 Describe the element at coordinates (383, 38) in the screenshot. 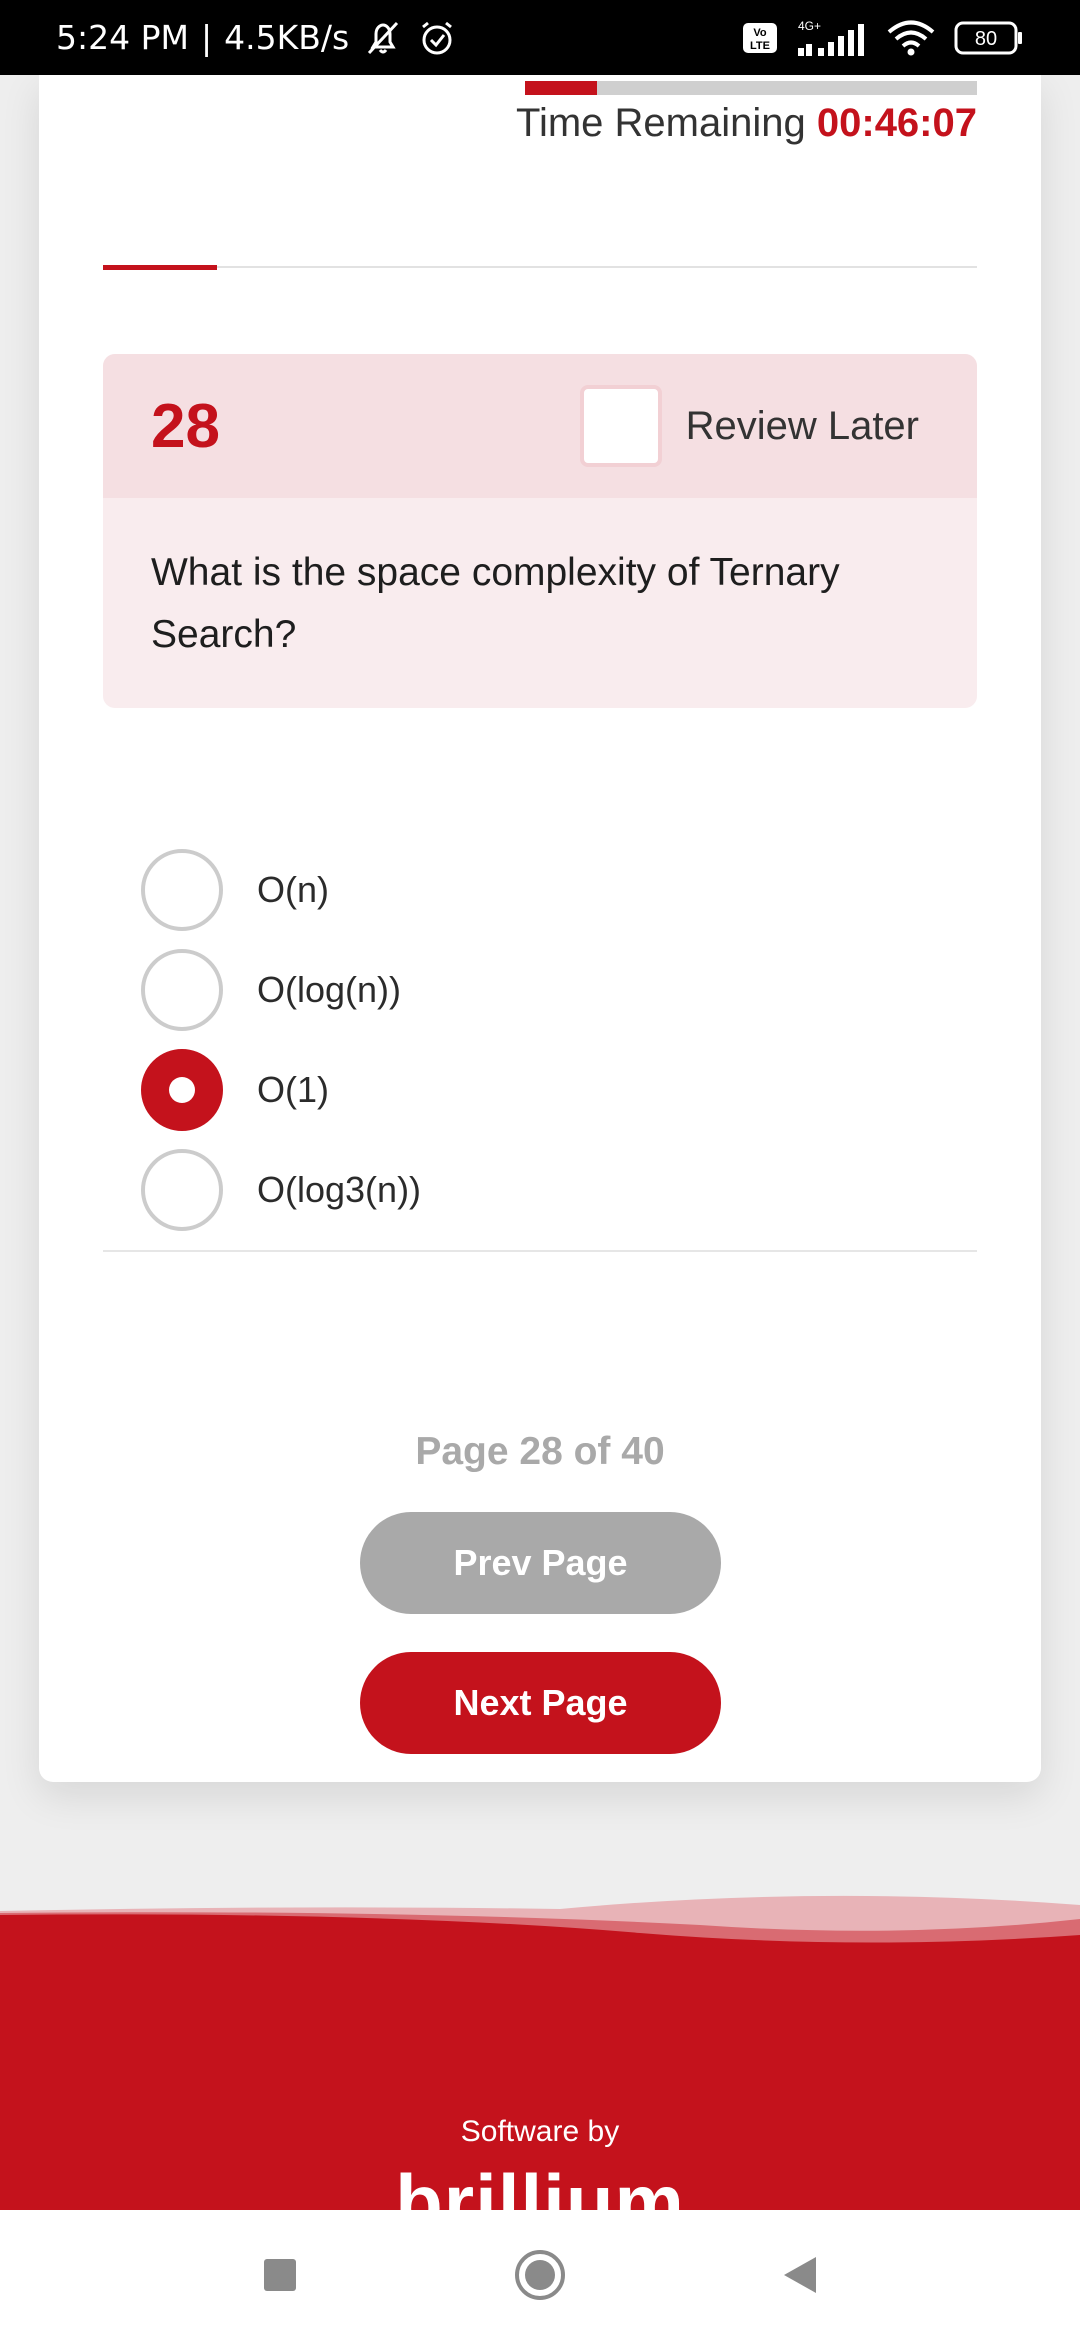

I see `mute-icon` at that location.